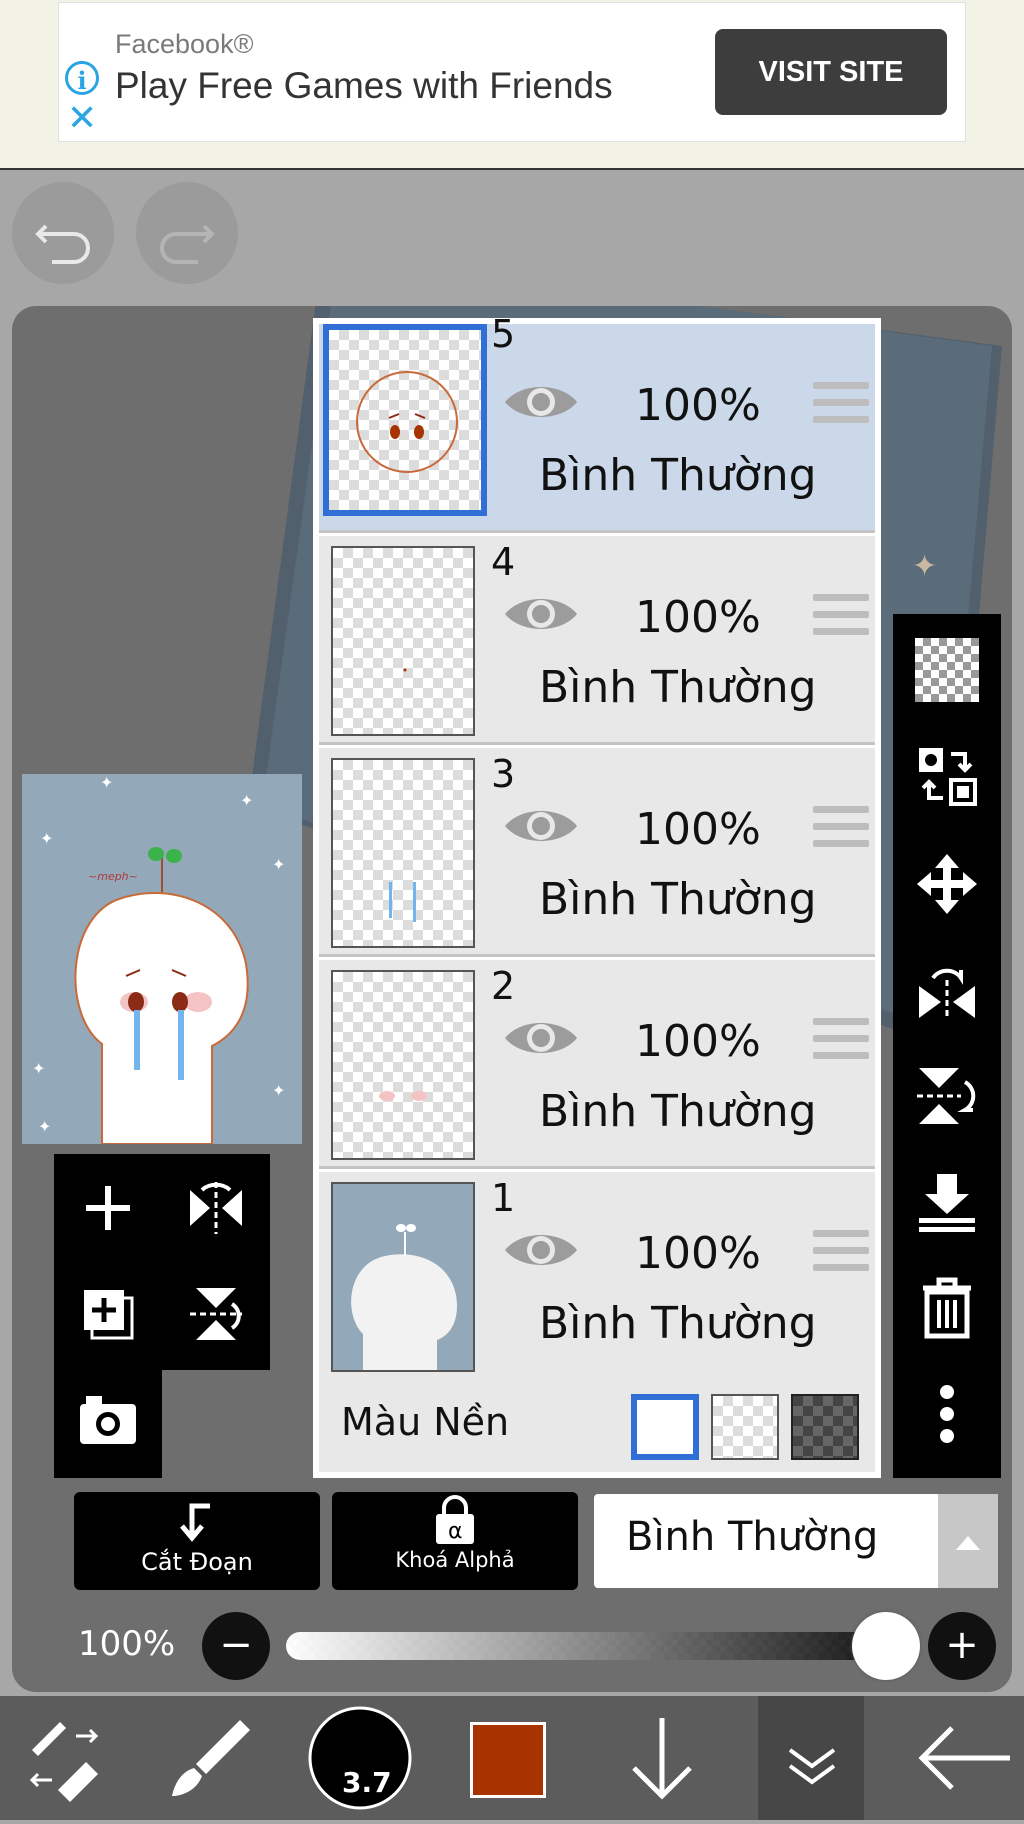 The image size is (1024, 1824). Describe the element at coordinates (597, 1422) in the screenshot. I see `background-color-row: Màu Nền` at that location.